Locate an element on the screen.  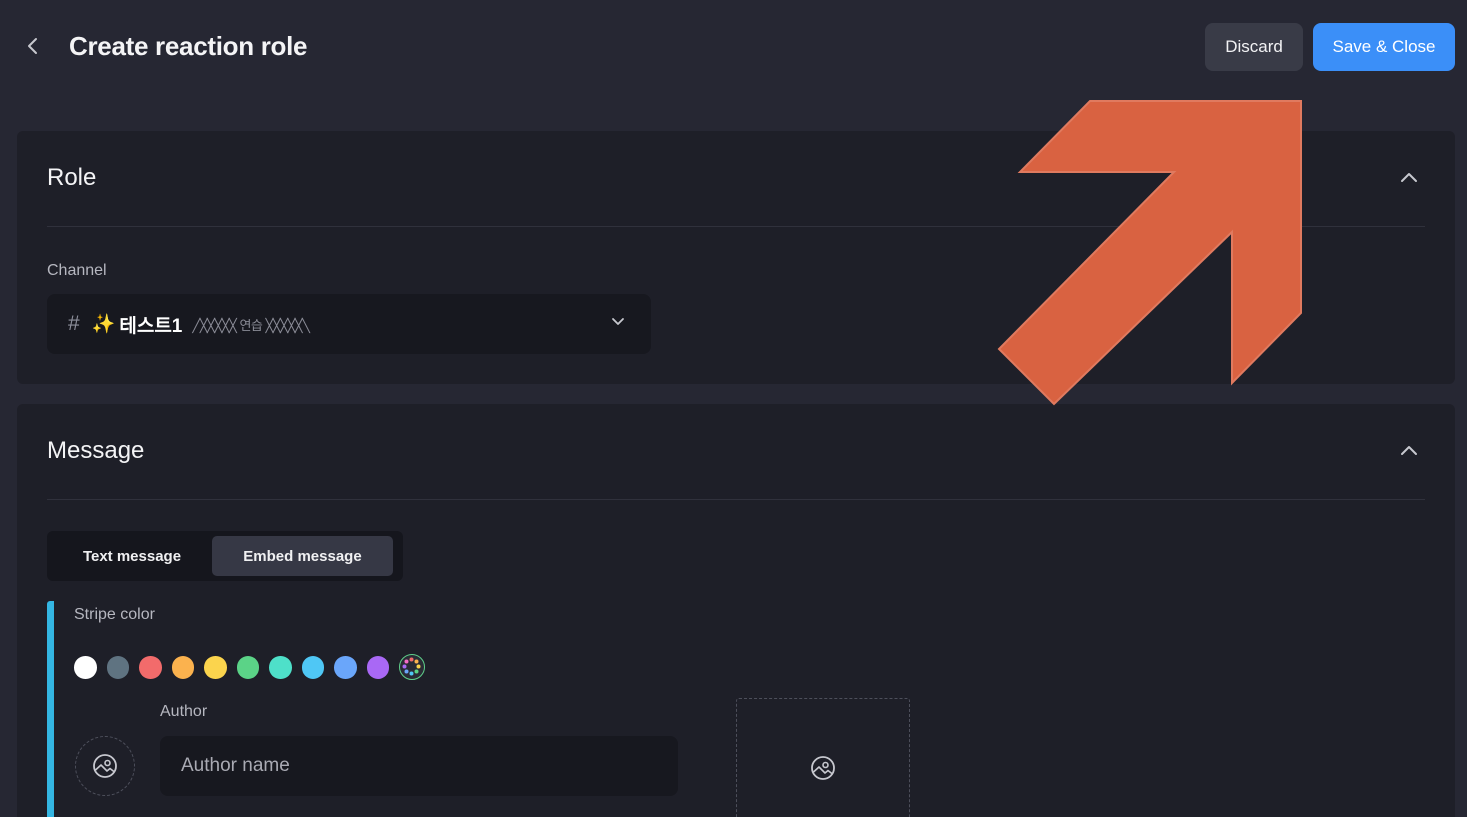
role-divider is located at coordinates (736, 226).